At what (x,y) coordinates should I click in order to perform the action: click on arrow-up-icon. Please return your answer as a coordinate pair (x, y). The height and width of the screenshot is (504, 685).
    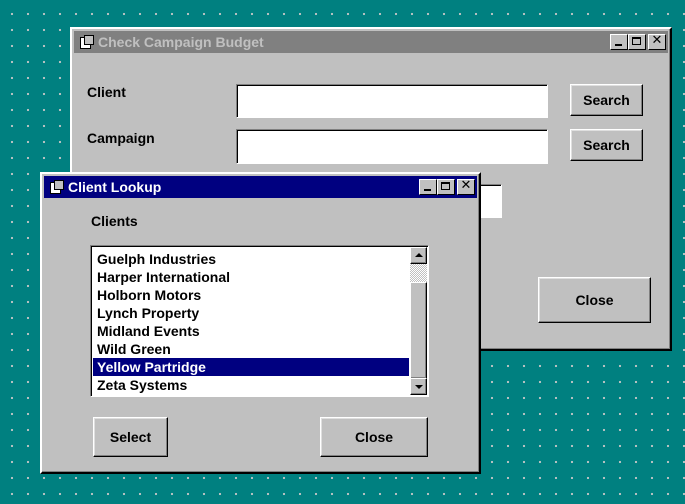
    Looking at the image, I should click on (419, 255).